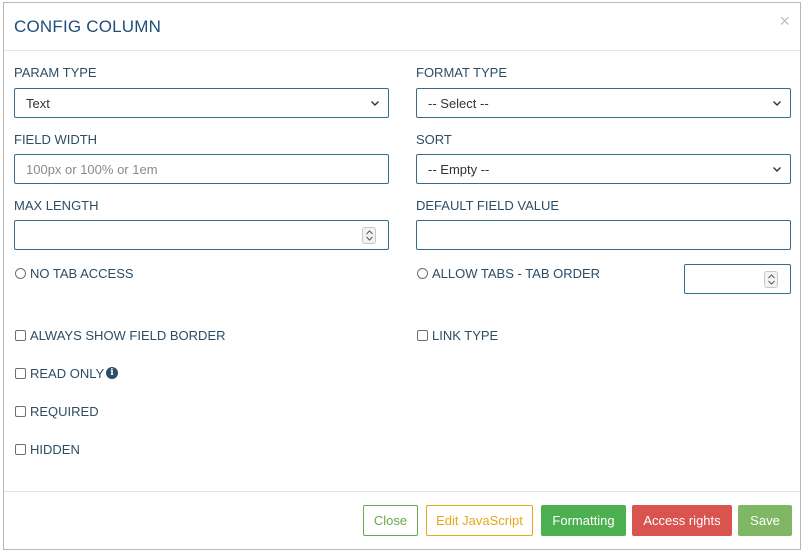 The height and width of the screenshot is (554, 804). Describe the element at coordinates (603, 169) in the screenshot. I see `sort-select: -- Empty --` at that location.